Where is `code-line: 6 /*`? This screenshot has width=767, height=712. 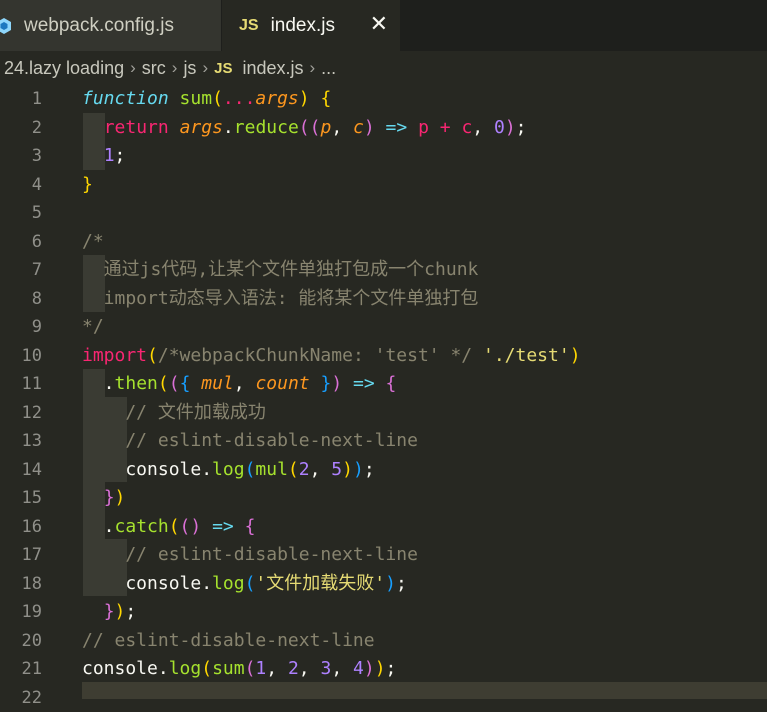
code-line: 6 /* is located at coordinates (383, 242).